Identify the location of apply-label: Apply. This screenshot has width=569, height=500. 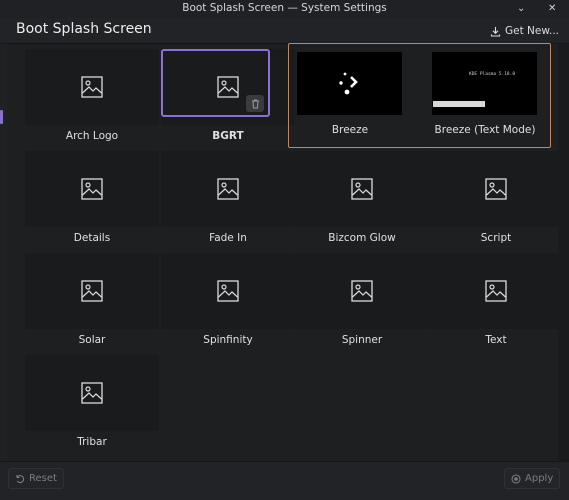
(539, 478).